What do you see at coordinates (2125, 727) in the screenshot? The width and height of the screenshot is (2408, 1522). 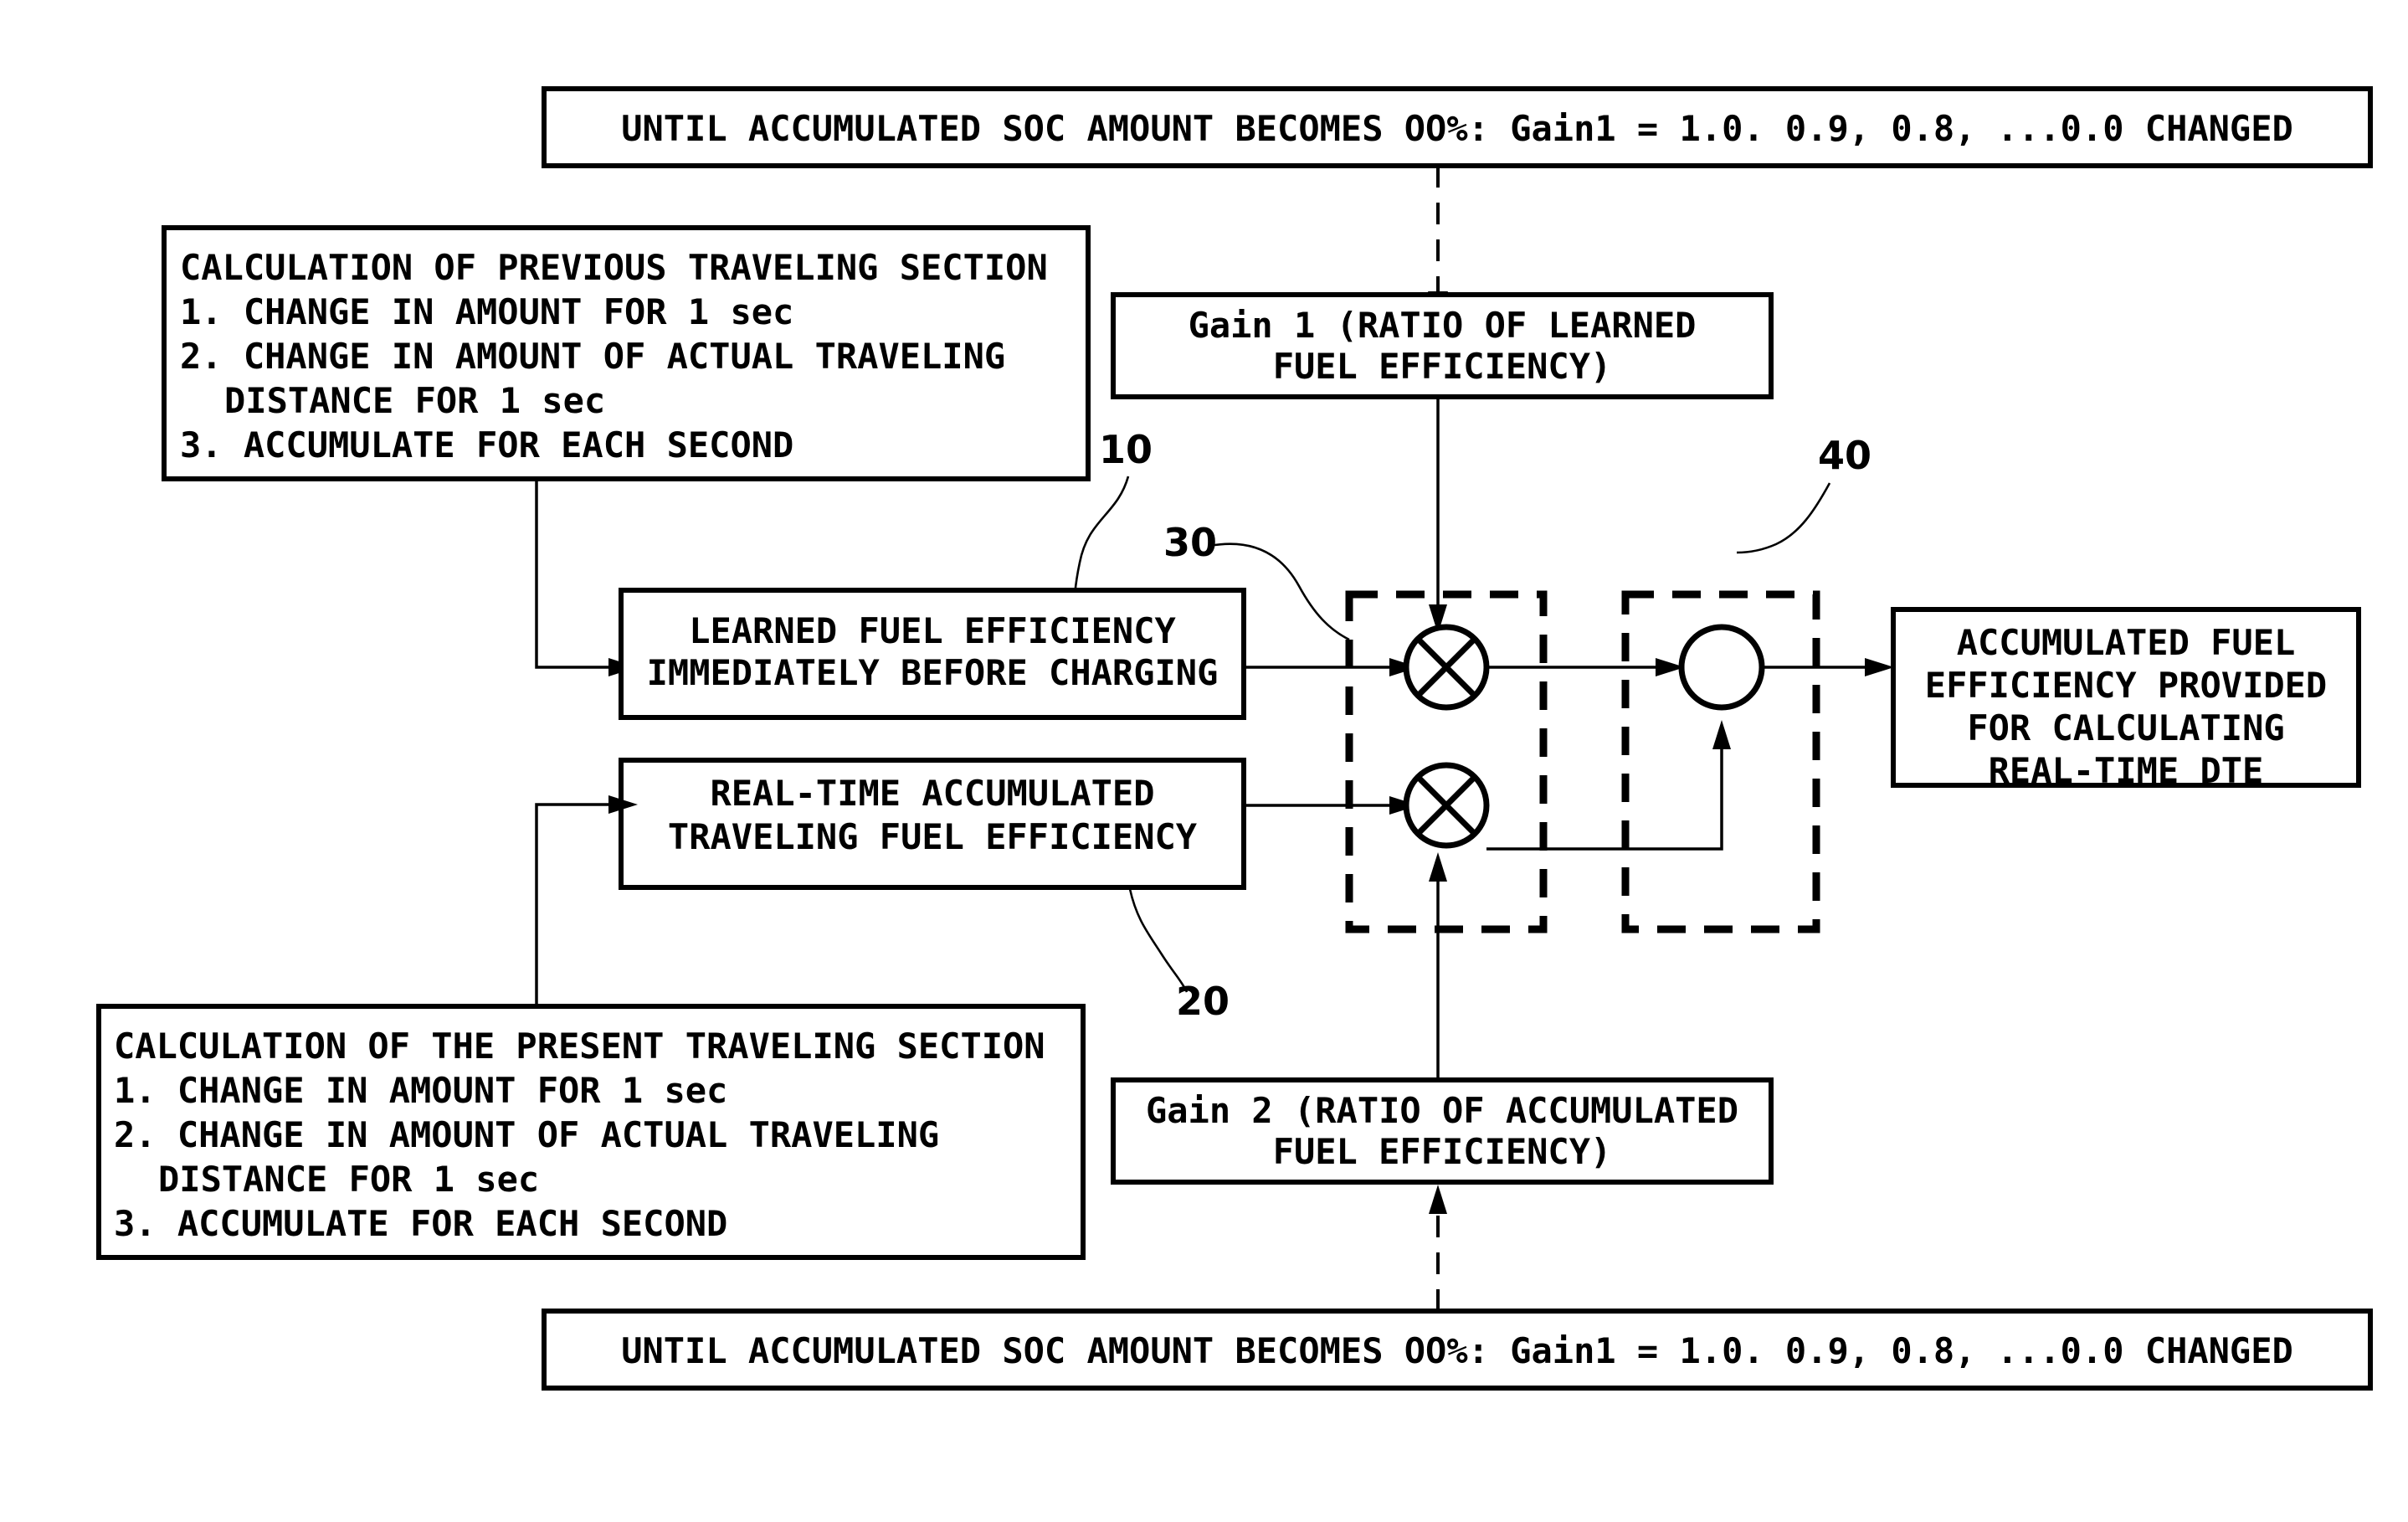 I see `output-line-3: FOR CALCULATING` at bounding box center [2125, 727].